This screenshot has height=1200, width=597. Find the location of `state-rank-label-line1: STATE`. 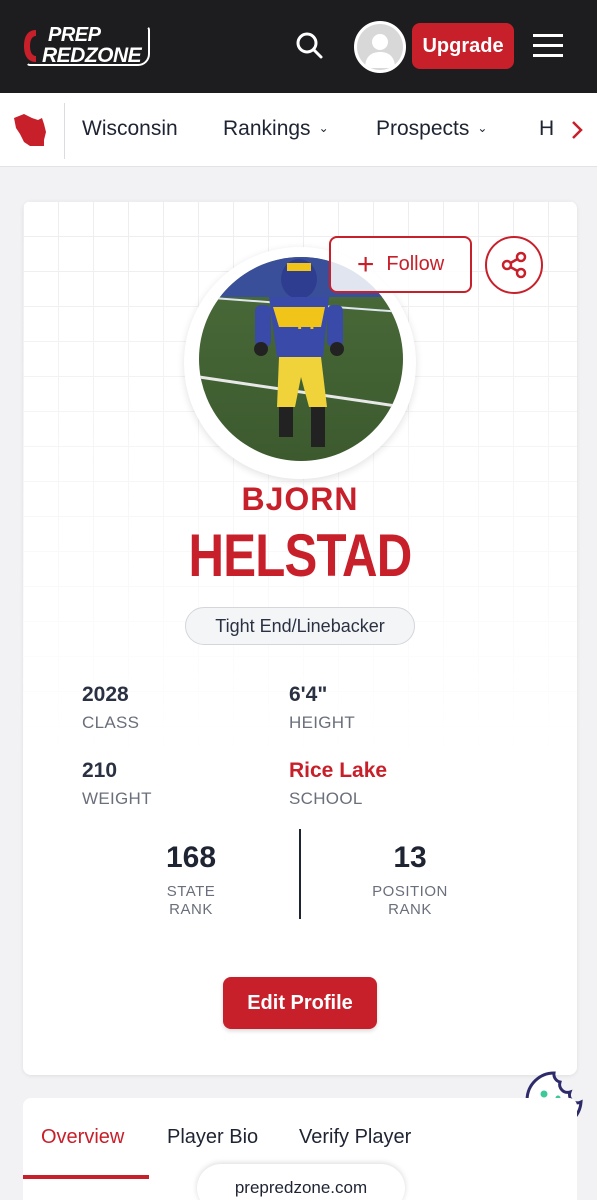

state-rank-label-line1: STATE is located at coordinates (191, 891).